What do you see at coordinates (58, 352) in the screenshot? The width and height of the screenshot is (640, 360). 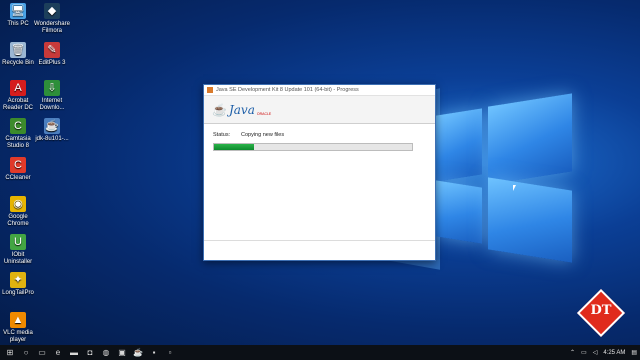 I see `edge-icon: e` at bounding box center [58, 352].